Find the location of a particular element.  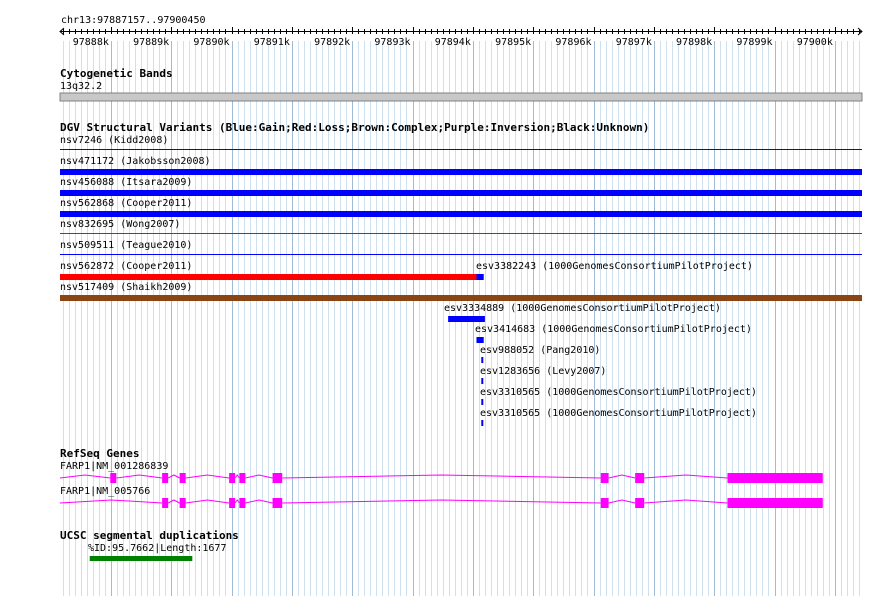

cytoband-track-title: Cytogenetic Bands is located at coordinates (116, 73).